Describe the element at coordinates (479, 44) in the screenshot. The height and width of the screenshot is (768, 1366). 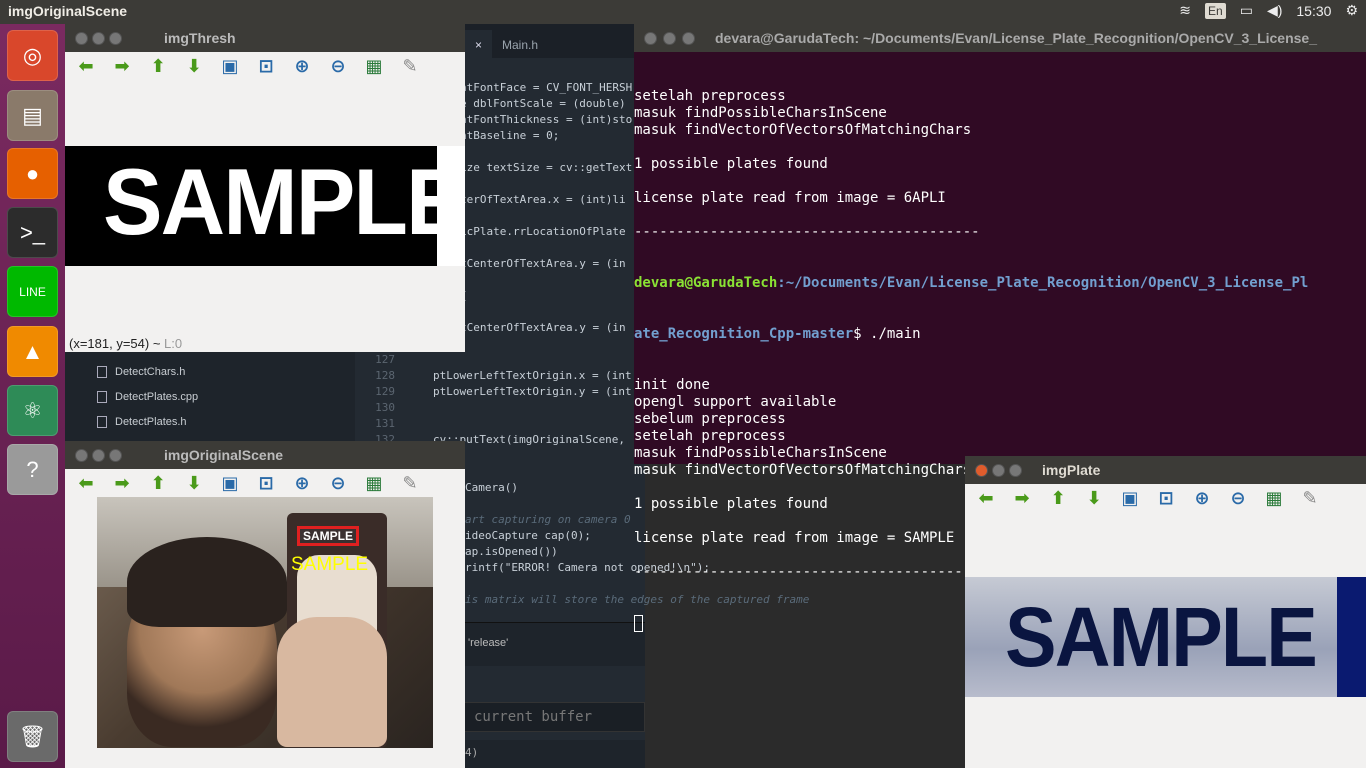
I see `tab-close-button: ×` at that location.